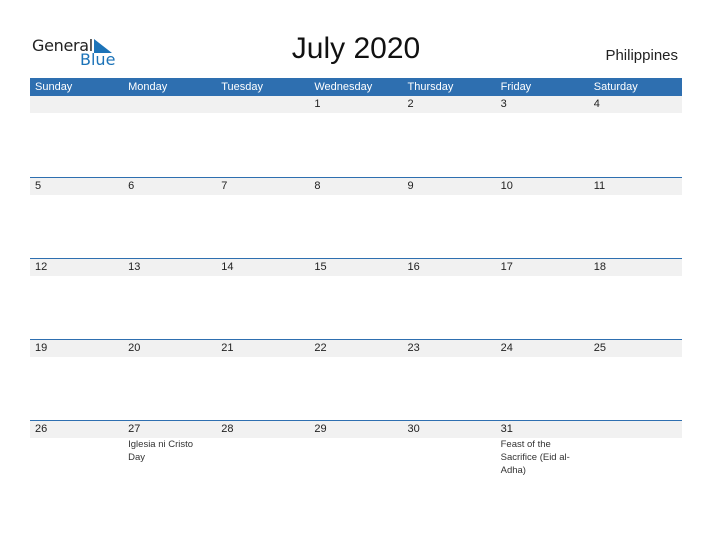 The width and height of the screenshot is (712, 550). Describe the element at coordinates (169, 348) in the screenshot. I see `day-cell: 20` at that location.